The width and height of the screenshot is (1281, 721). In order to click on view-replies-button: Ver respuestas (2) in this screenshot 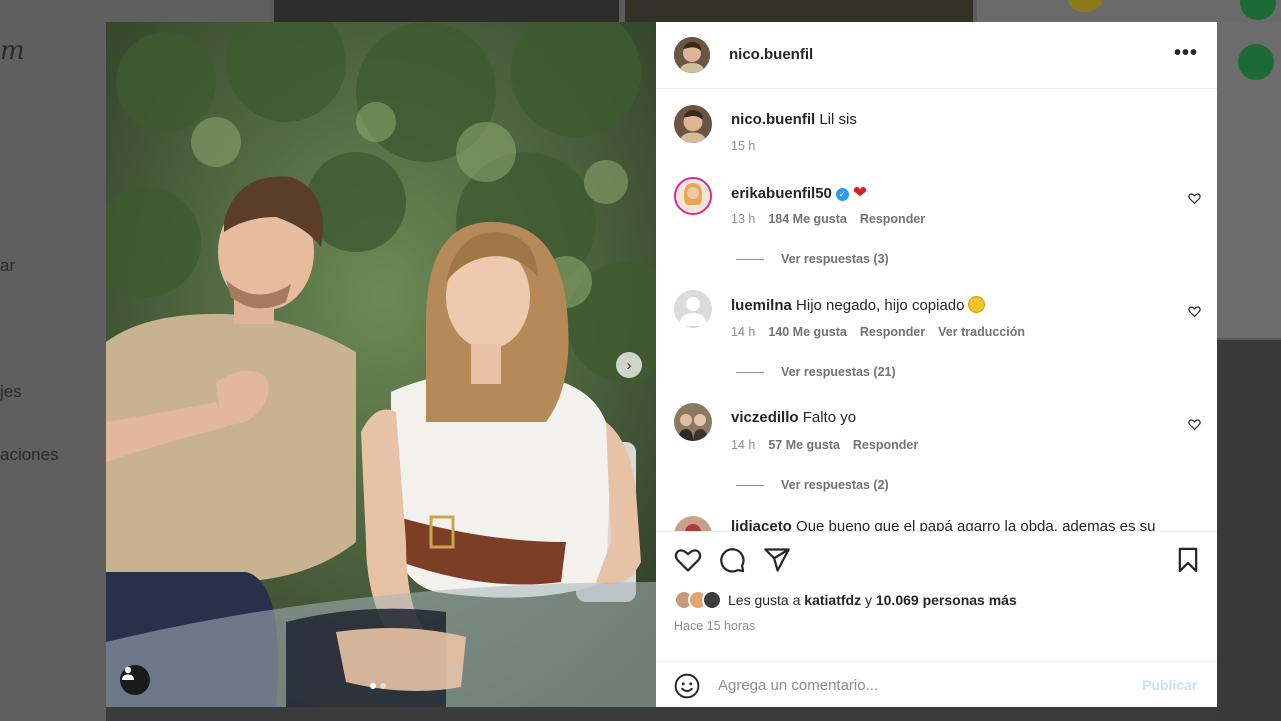, I will do `click(812, 485)`.